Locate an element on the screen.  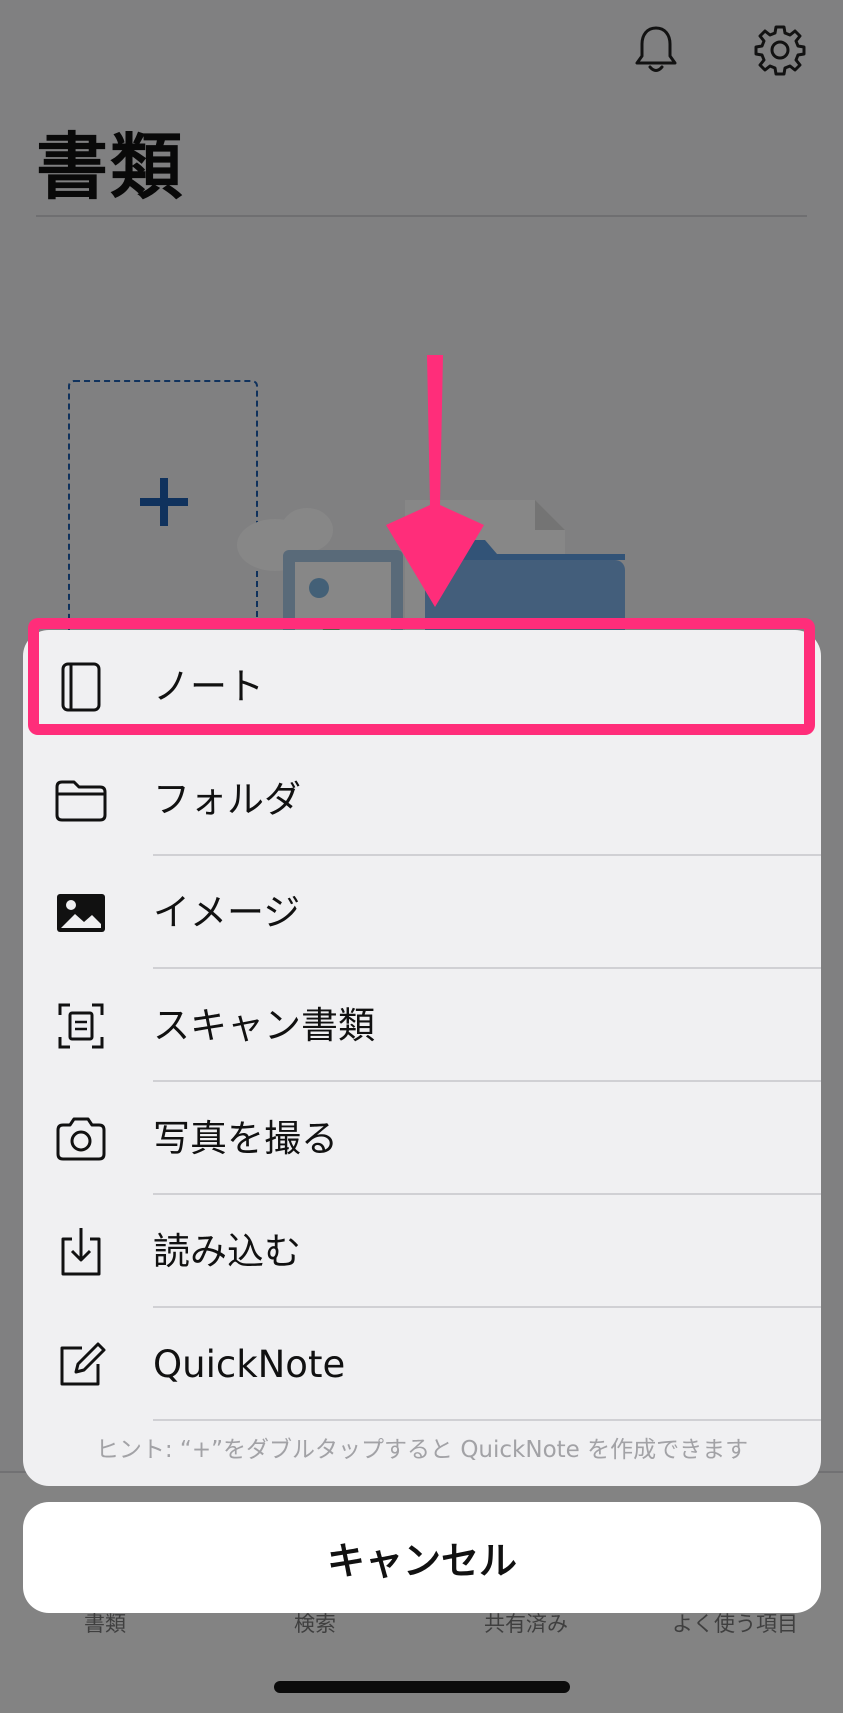
menu-item-label: 読み込む is located at coordinates (227, 1251).